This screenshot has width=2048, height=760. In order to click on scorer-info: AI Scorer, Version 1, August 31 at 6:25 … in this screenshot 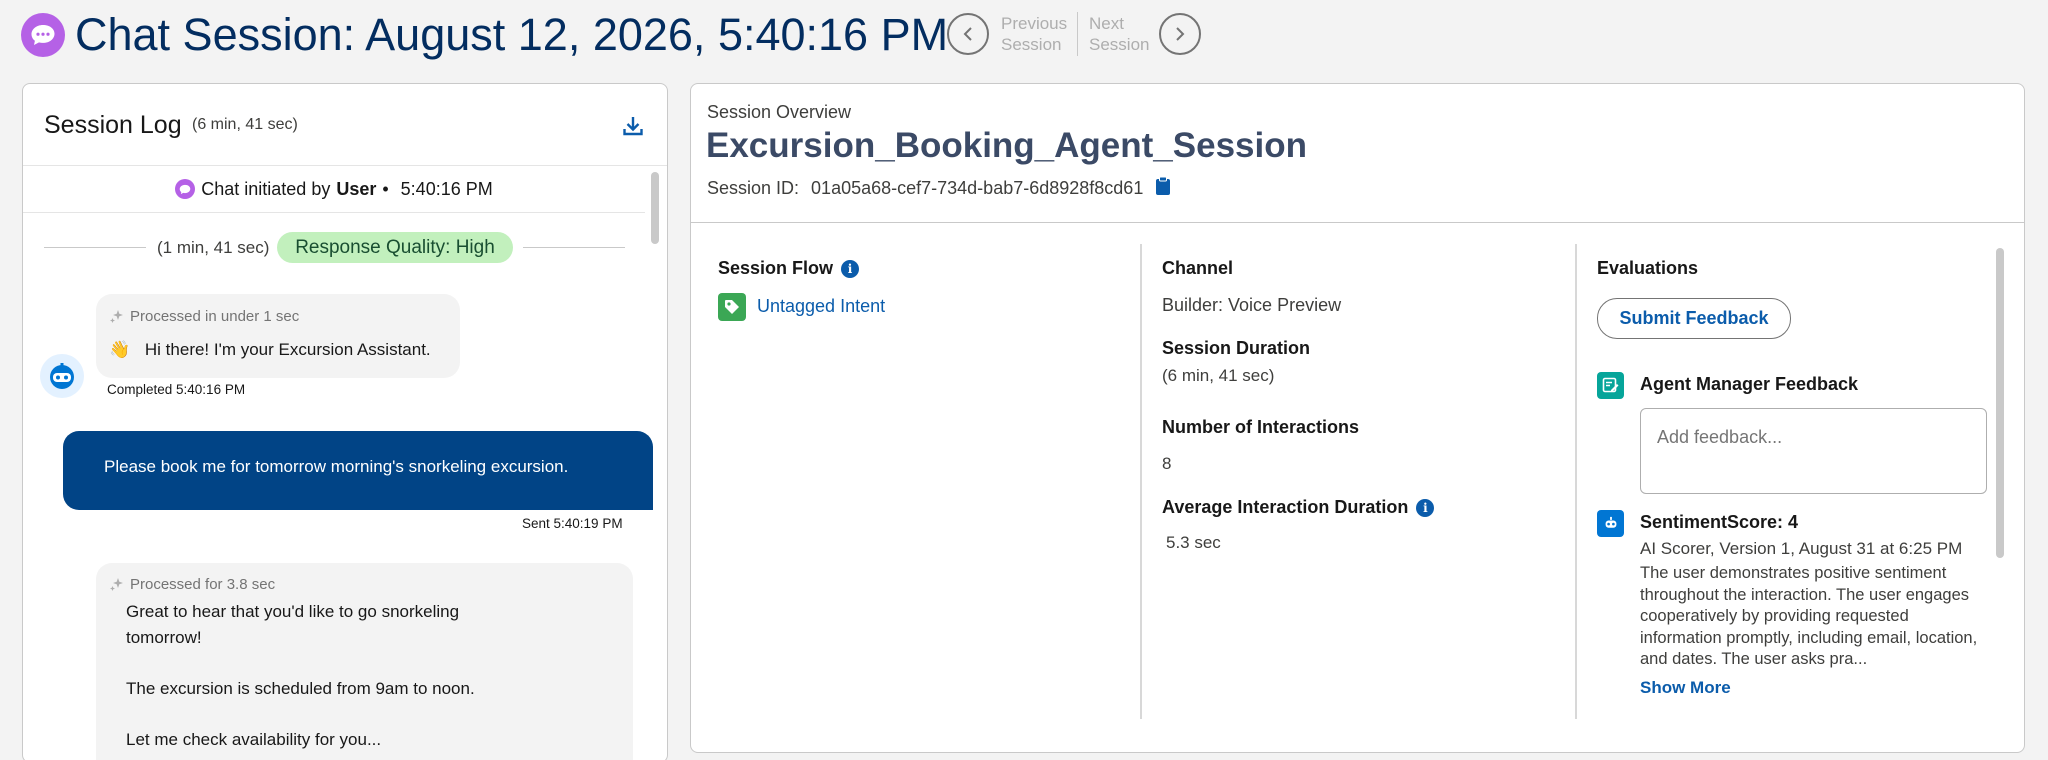, I will do `click(1801, 548)`.